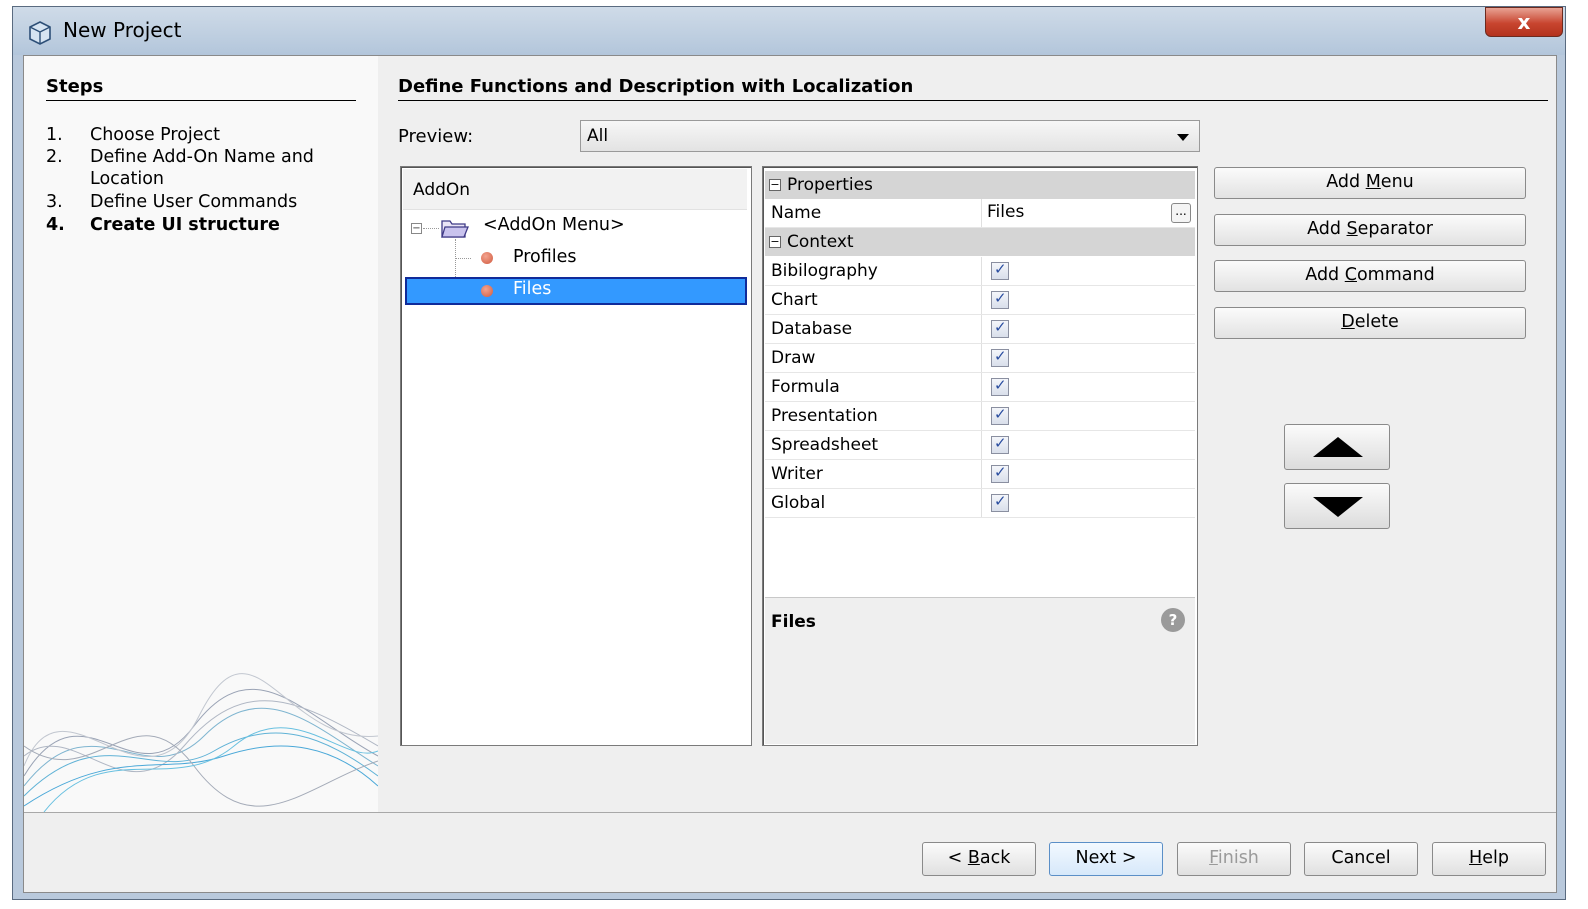 Image resolution: width=1588 pixels, height=909 pixels. I want to click on arrow-down-icon, so click(1338, 507).